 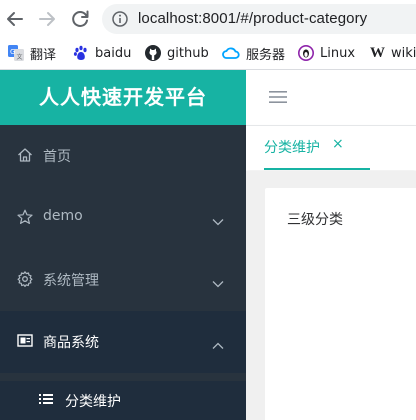 What do you see at coordinates (266, 55) in the screenshot?
I see `bookmark-label: 服务器` at bounding box center [266, 55].